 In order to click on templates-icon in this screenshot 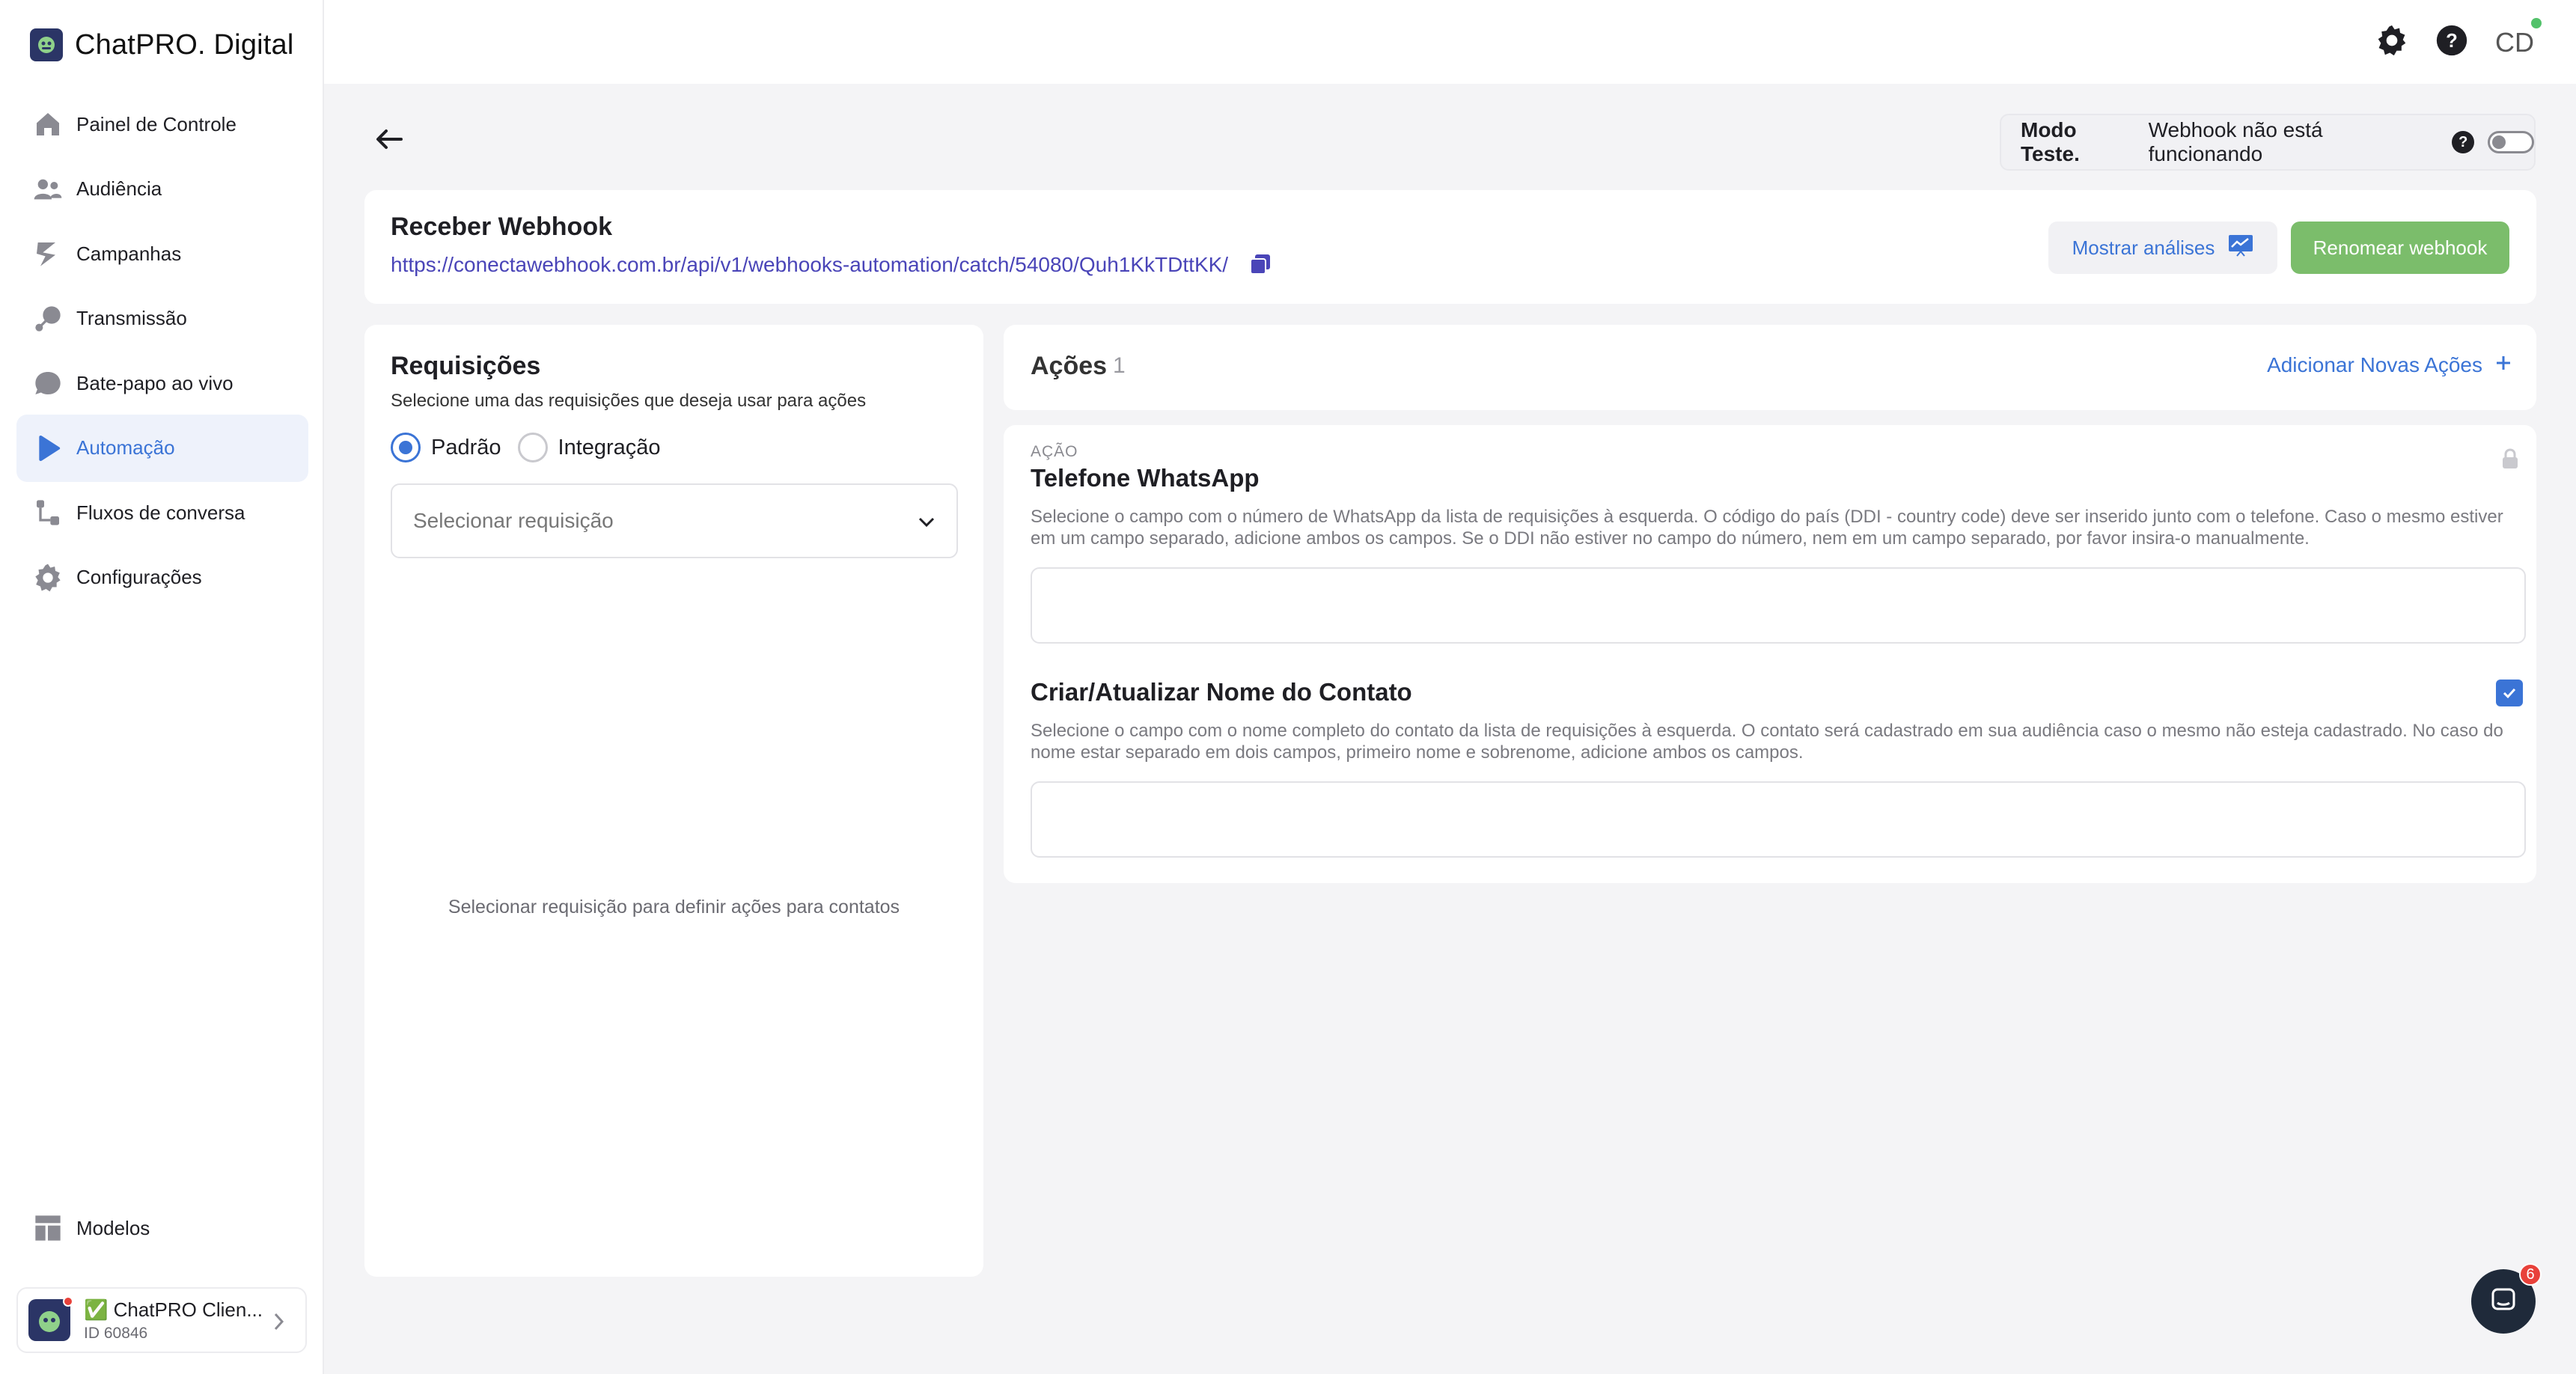, I will do `click(48, 1228)`.